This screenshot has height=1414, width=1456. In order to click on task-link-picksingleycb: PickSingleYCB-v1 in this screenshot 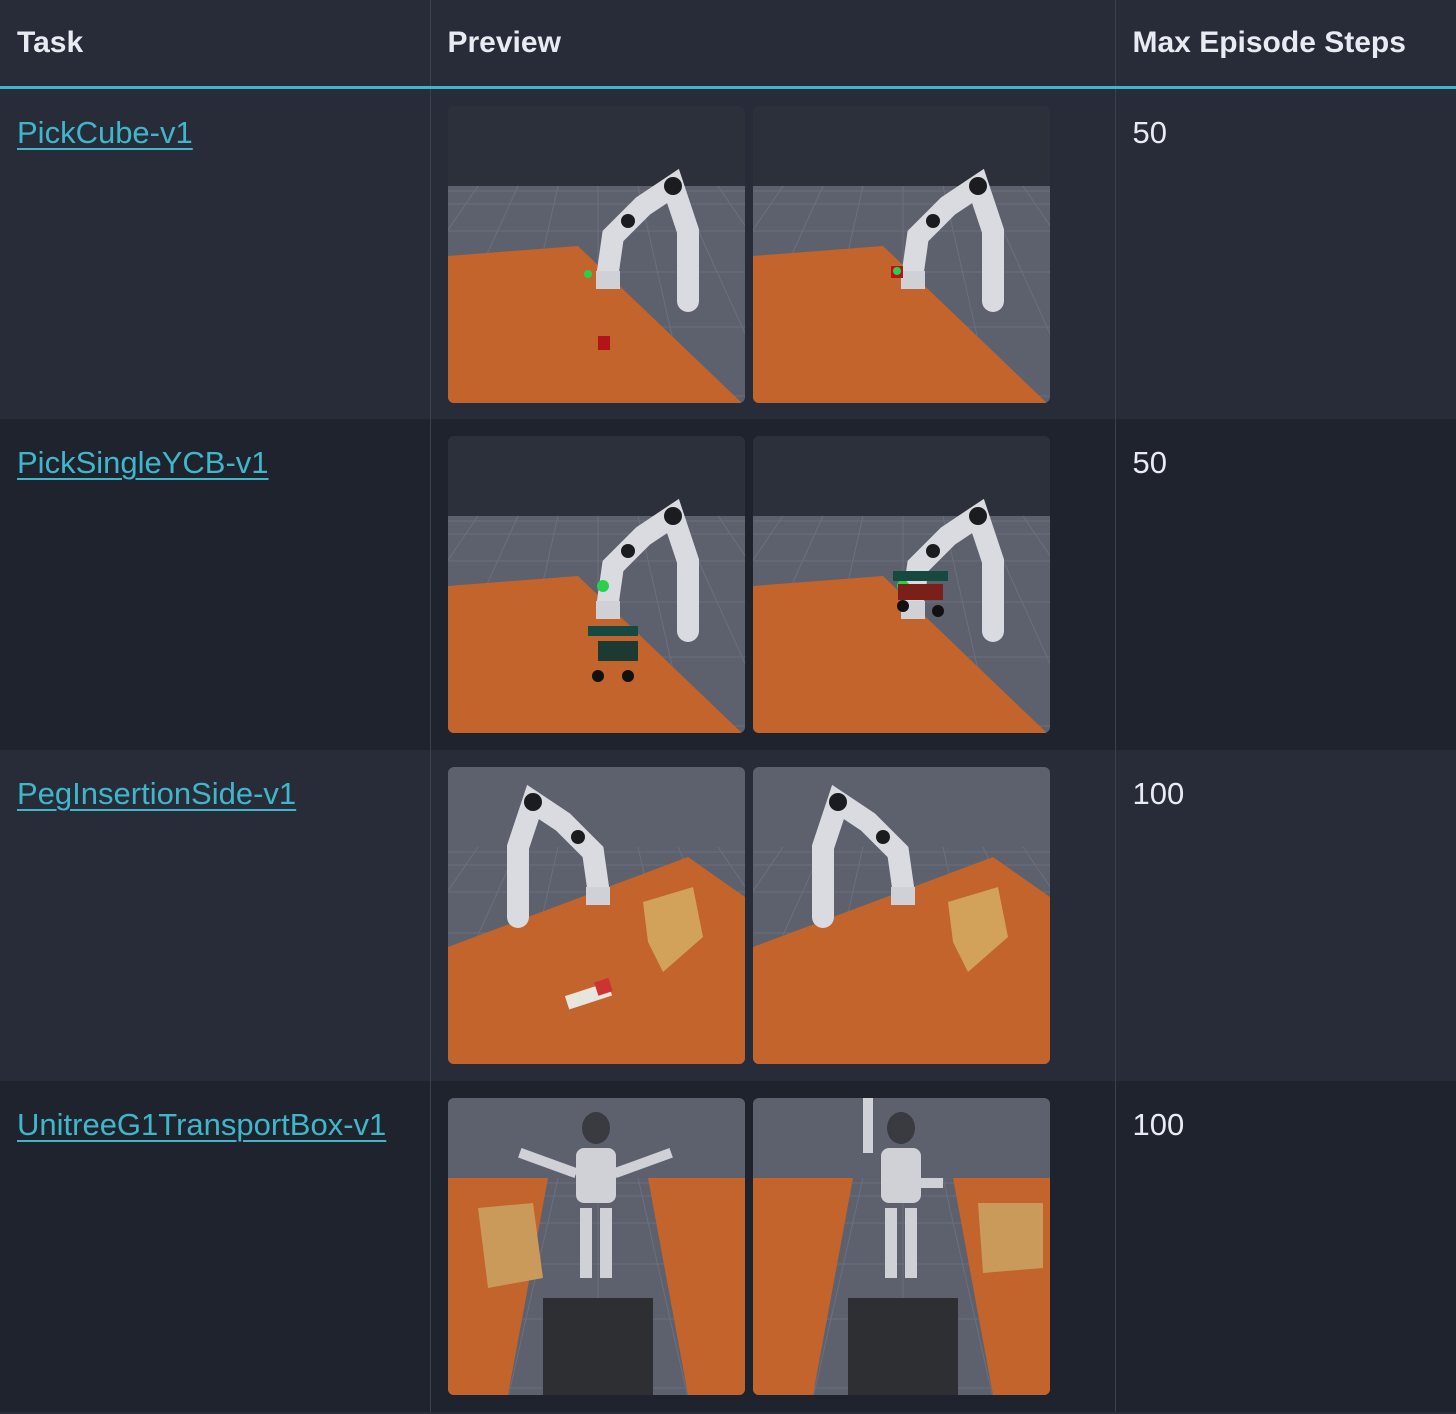, I will do `click(143, 462)`.